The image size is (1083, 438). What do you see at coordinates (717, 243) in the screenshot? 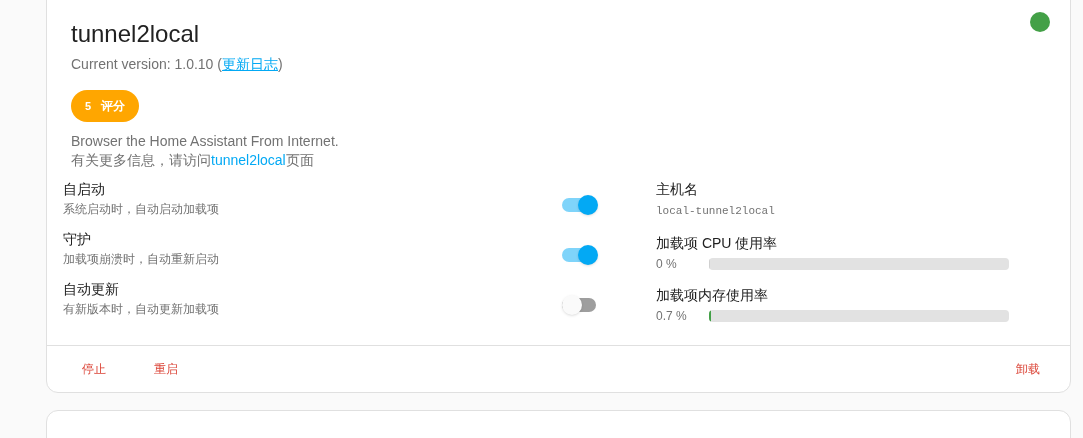
I see `metric-label: 加载项 CPU 使用率` at bounding box center [717, 243].